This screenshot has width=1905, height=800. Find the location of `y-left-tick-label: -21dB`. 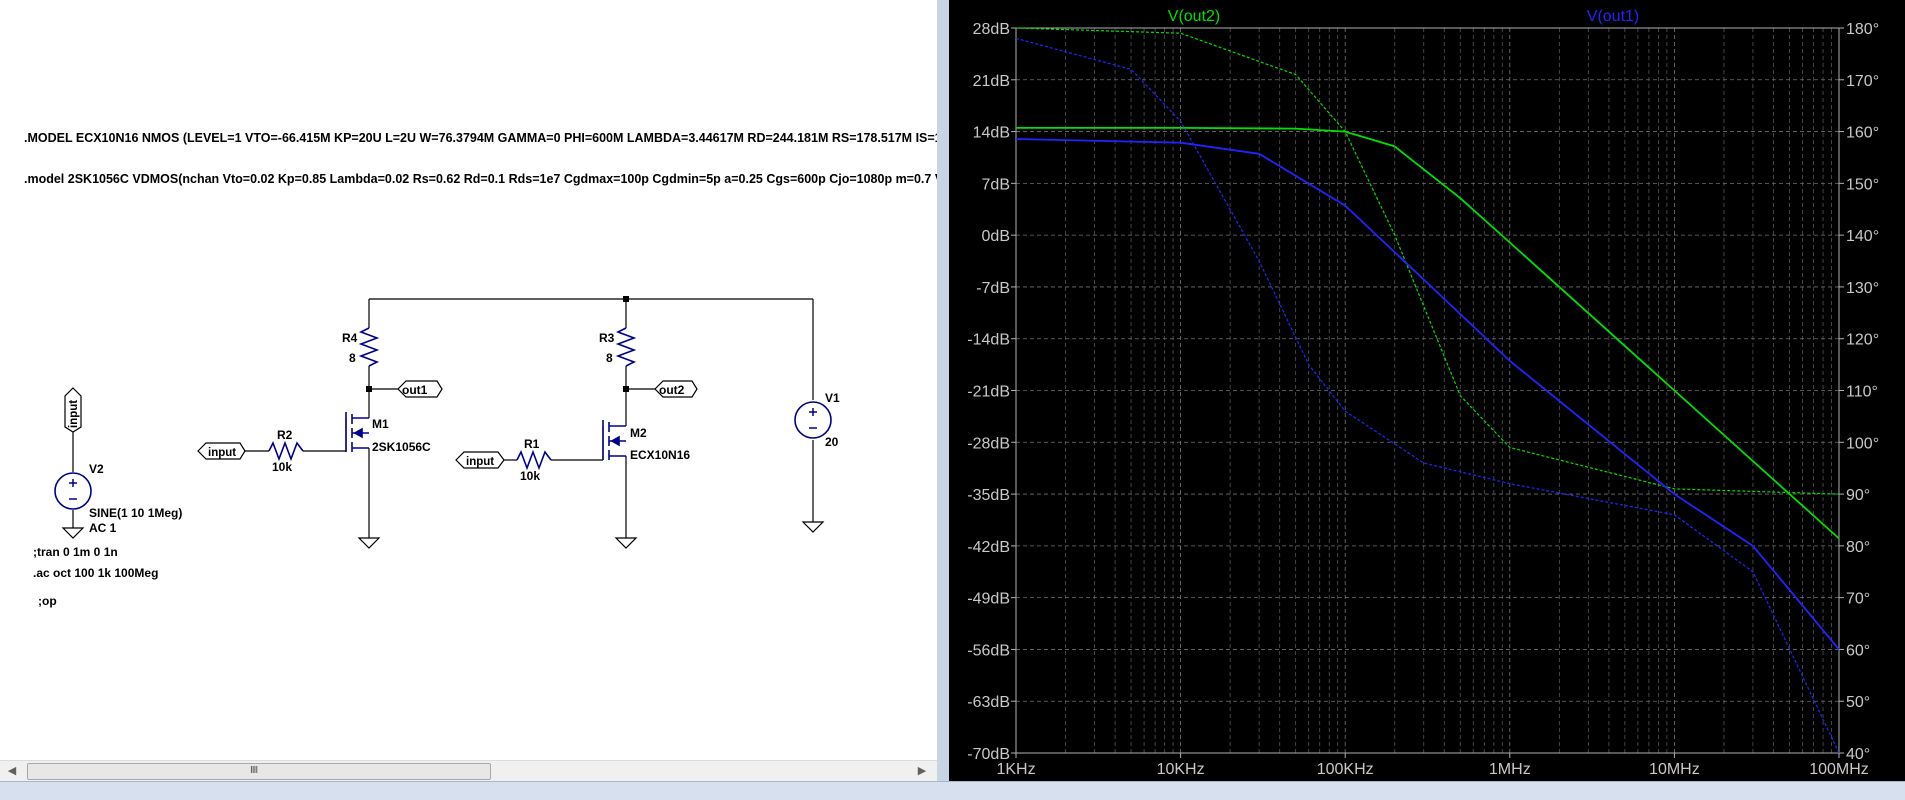

y-left-tick-label: -21dB is located at coordinates (988, 392).